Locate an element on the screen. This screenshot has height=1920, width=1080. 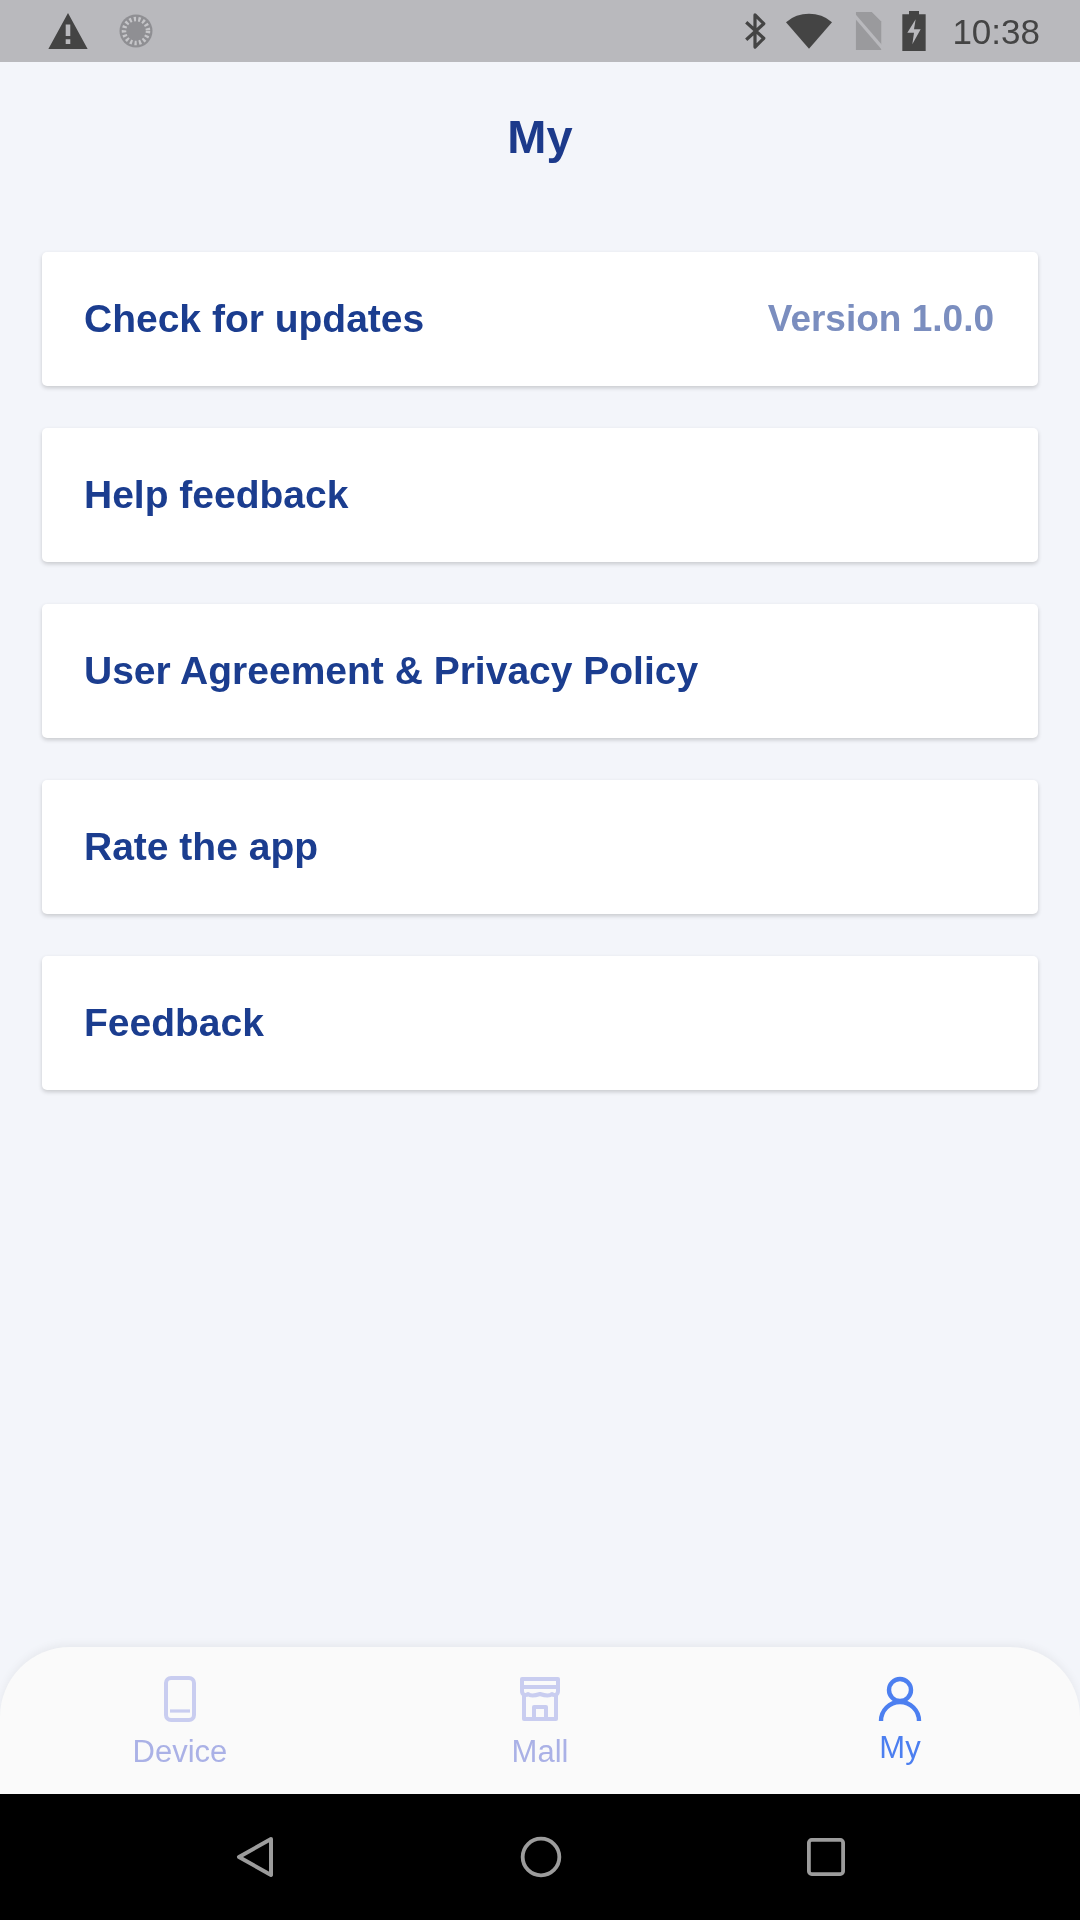
recents-icon is located at coordinates (826, 1857).